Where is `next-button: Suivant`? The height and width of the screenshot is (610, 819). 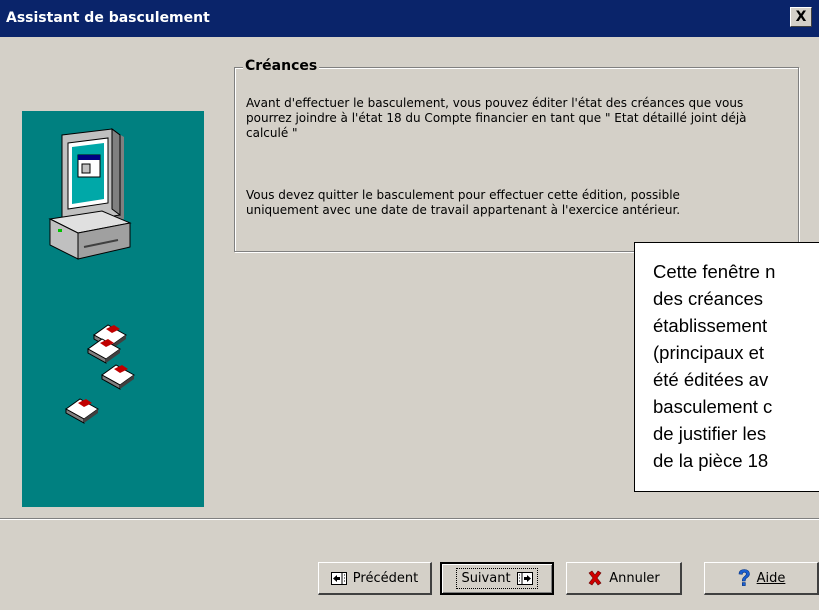 next-button: Suivant is located at coordinates (497, 578).